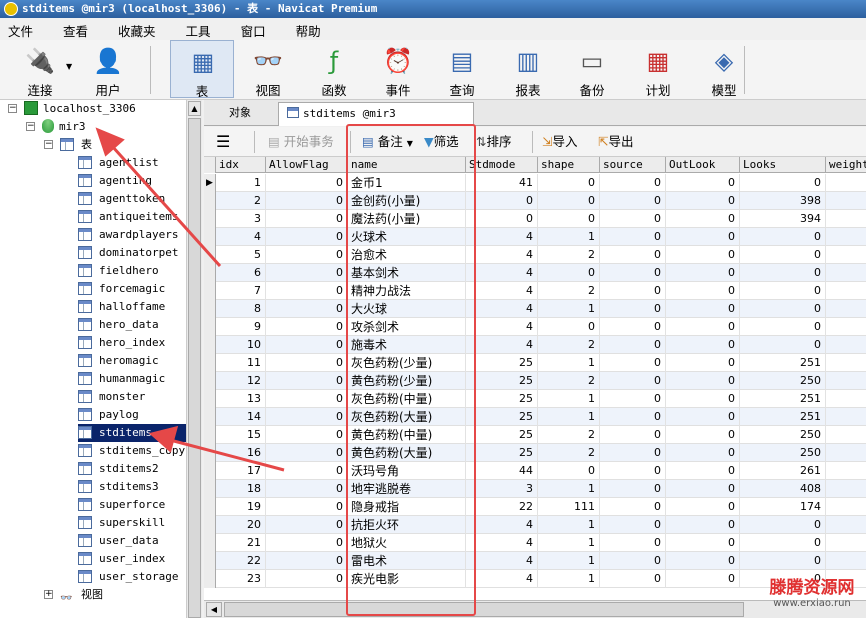 This screenshot has height=618, width=866. I want to click on cell-idx: 7, so click(241, 291).